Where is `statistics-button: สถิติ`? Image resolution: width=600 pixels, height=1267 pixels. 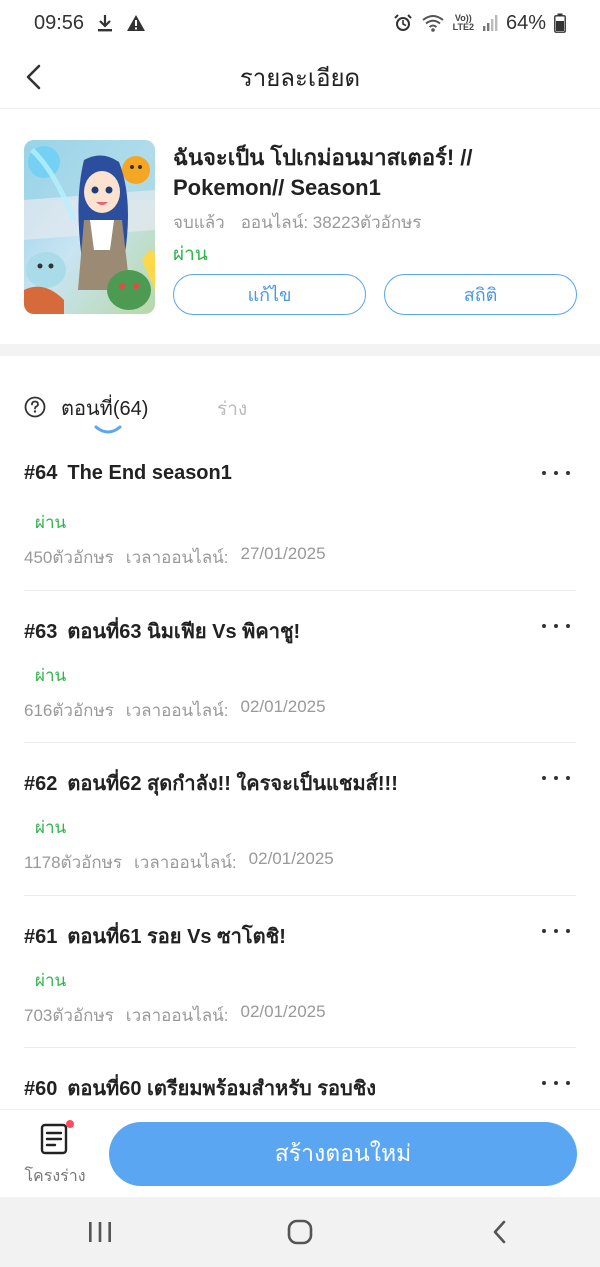 statistics-button: สถิติ is located at coordinates (480, 294).